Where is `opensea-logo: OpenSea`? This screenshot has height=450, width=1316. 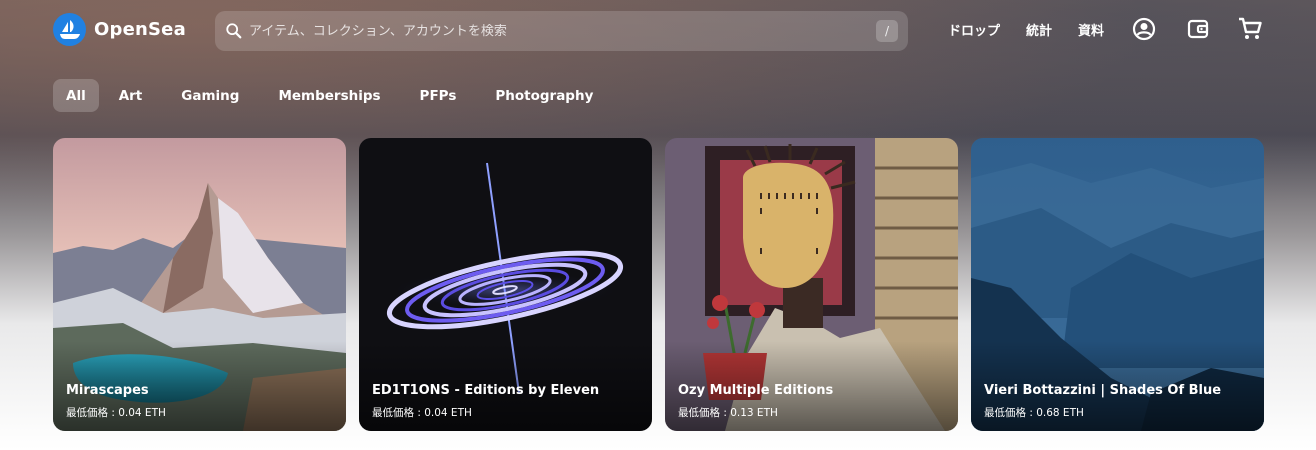
opensea-logo: OpenSea is located at coordinates (119, 29).